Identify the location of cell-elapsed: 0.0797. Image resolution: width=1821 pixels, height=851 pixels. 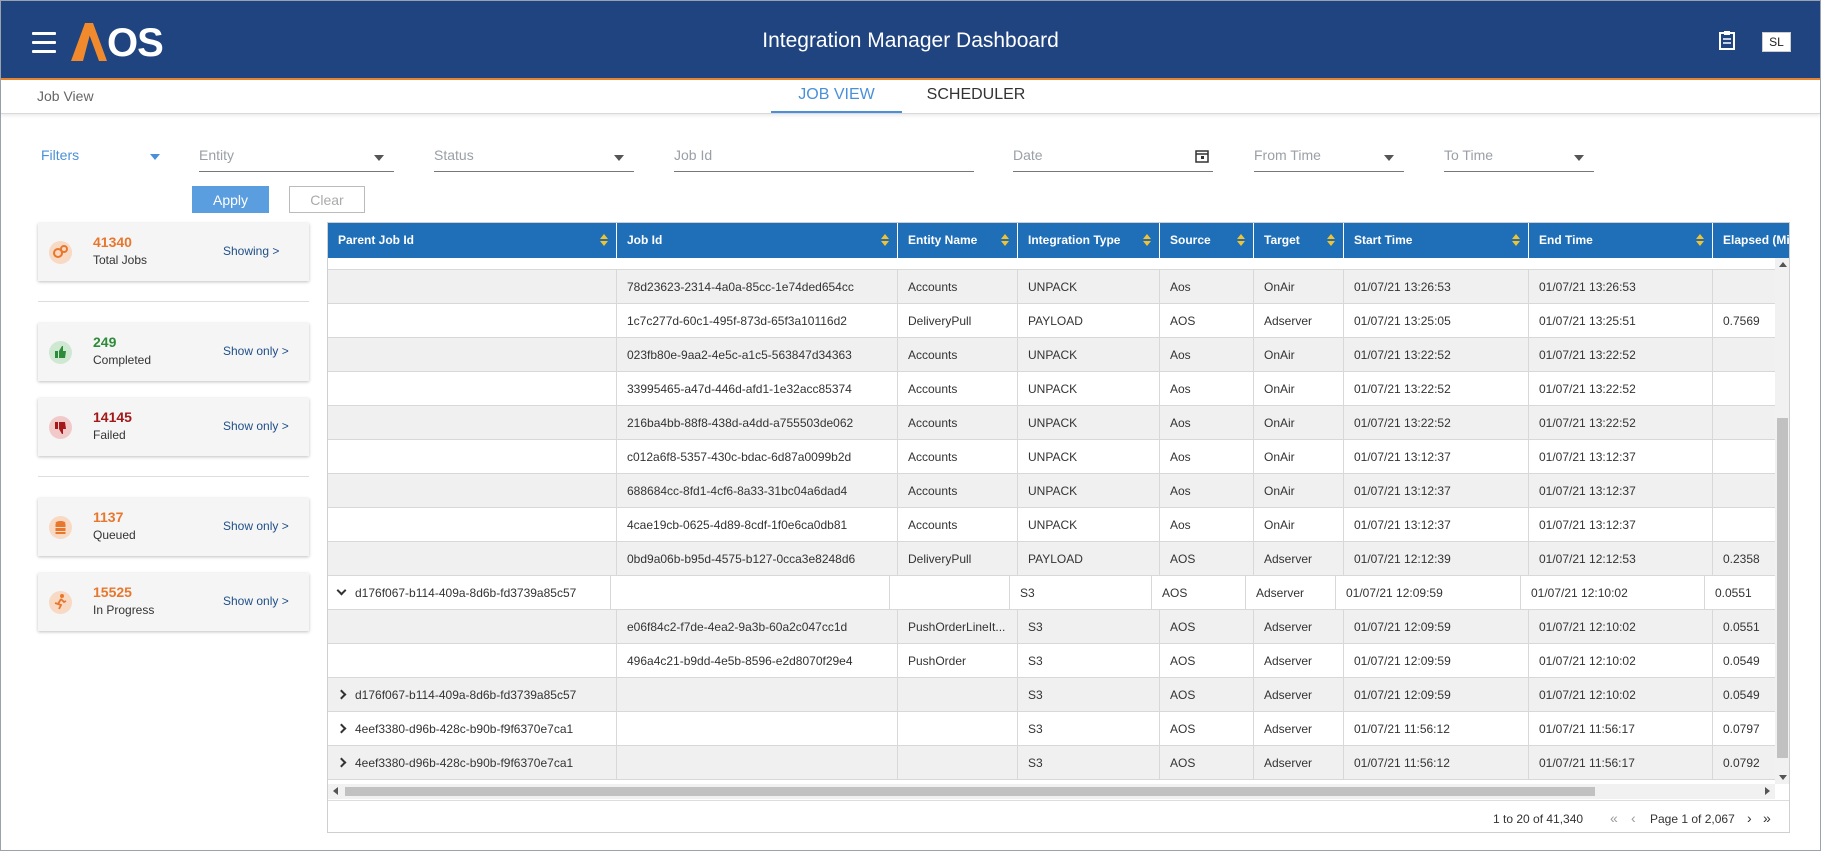
(1744, 729).